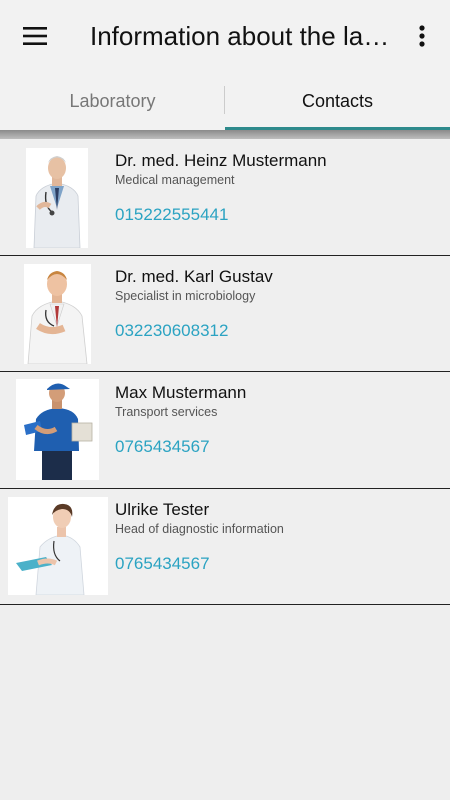  Describe the element at coordinates (166, 412) in the screenshot. I see `contact-role: Transport services` at that location.